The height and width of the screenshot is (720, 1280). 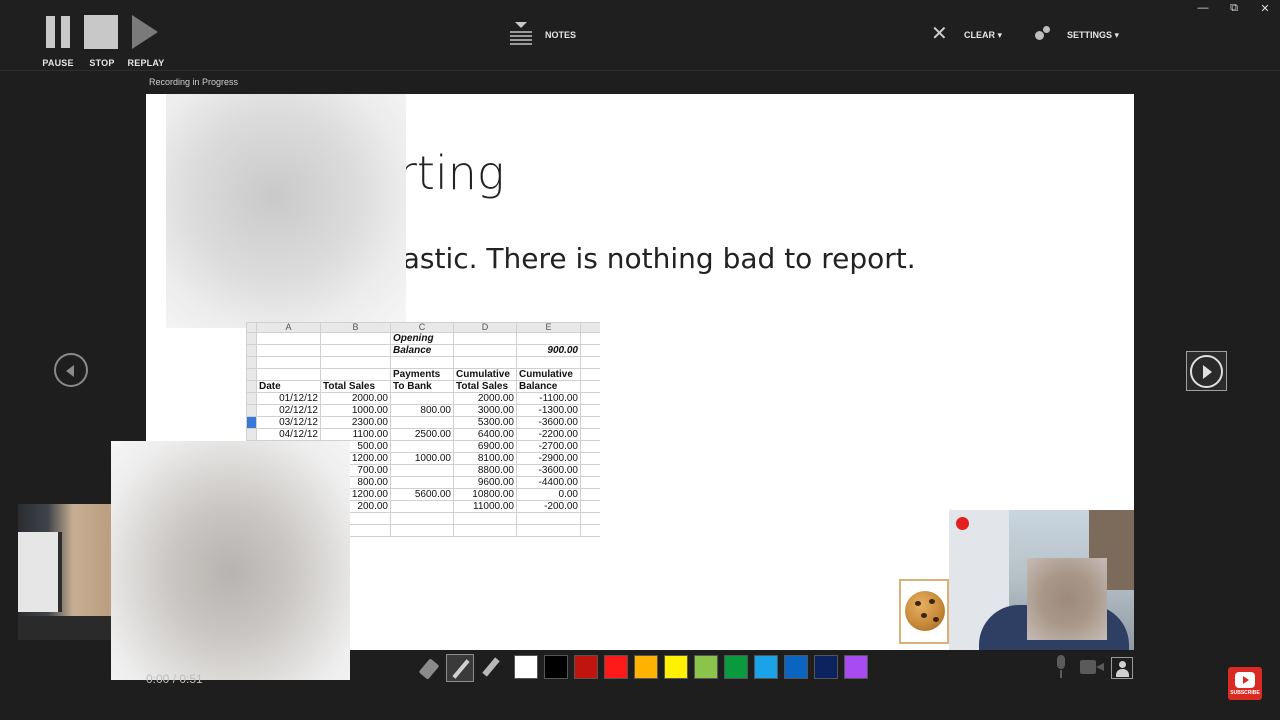 I want to click on table-row: 02/12/12 1000.00 800.00 3000.00 -1300.00, so click(x=423, y=410).